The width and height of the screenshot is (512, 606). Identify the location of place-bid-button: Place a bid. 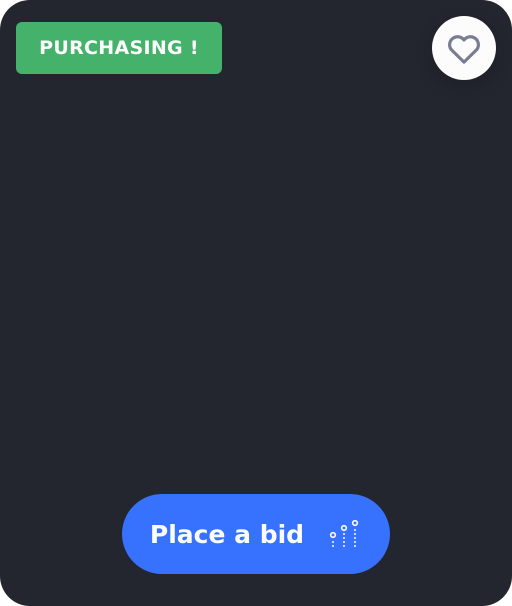
(256, 534).